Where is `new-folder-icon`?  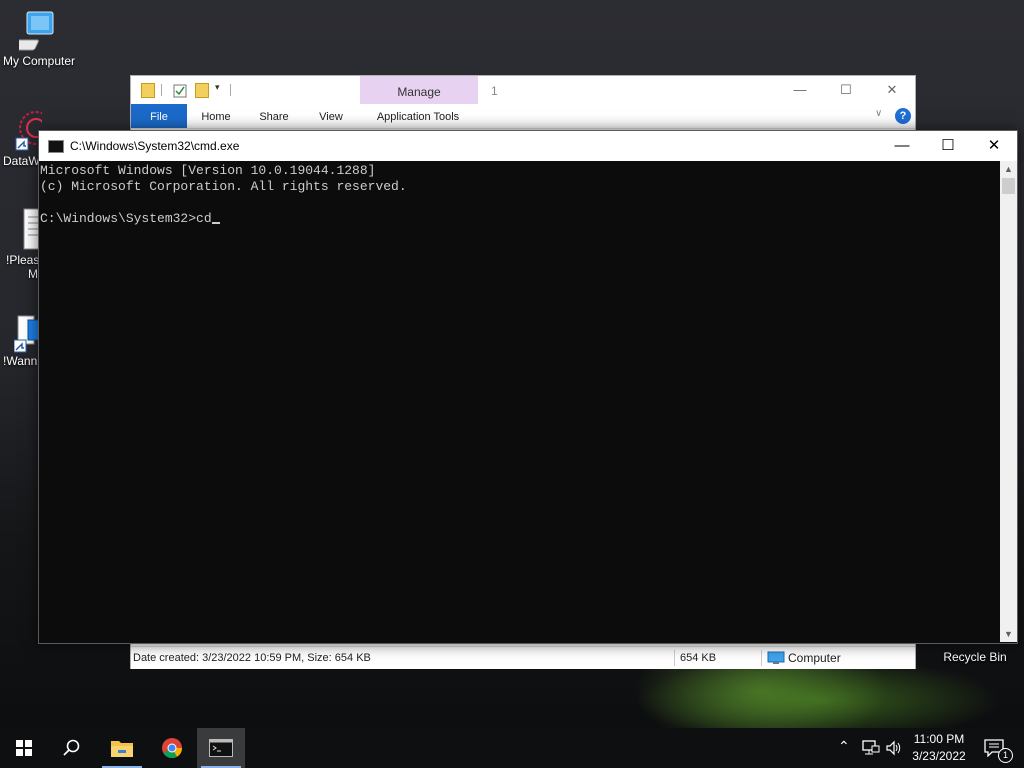 new-folder-icon is located at coordinates (202, 90).